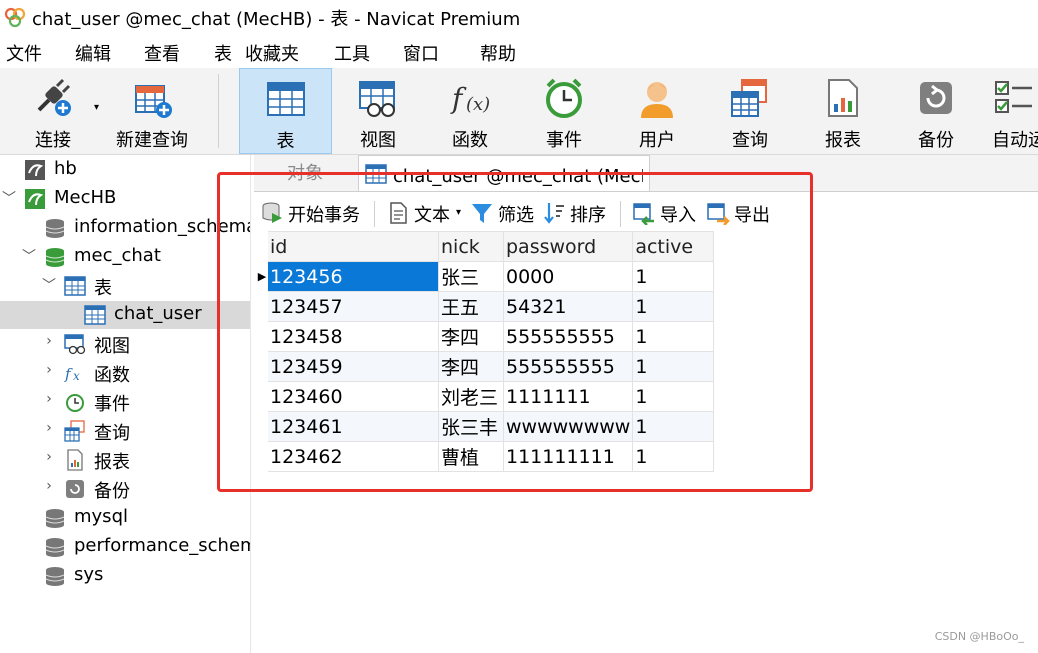  I want to click on cell-nick: 王五, so click(471, 306).